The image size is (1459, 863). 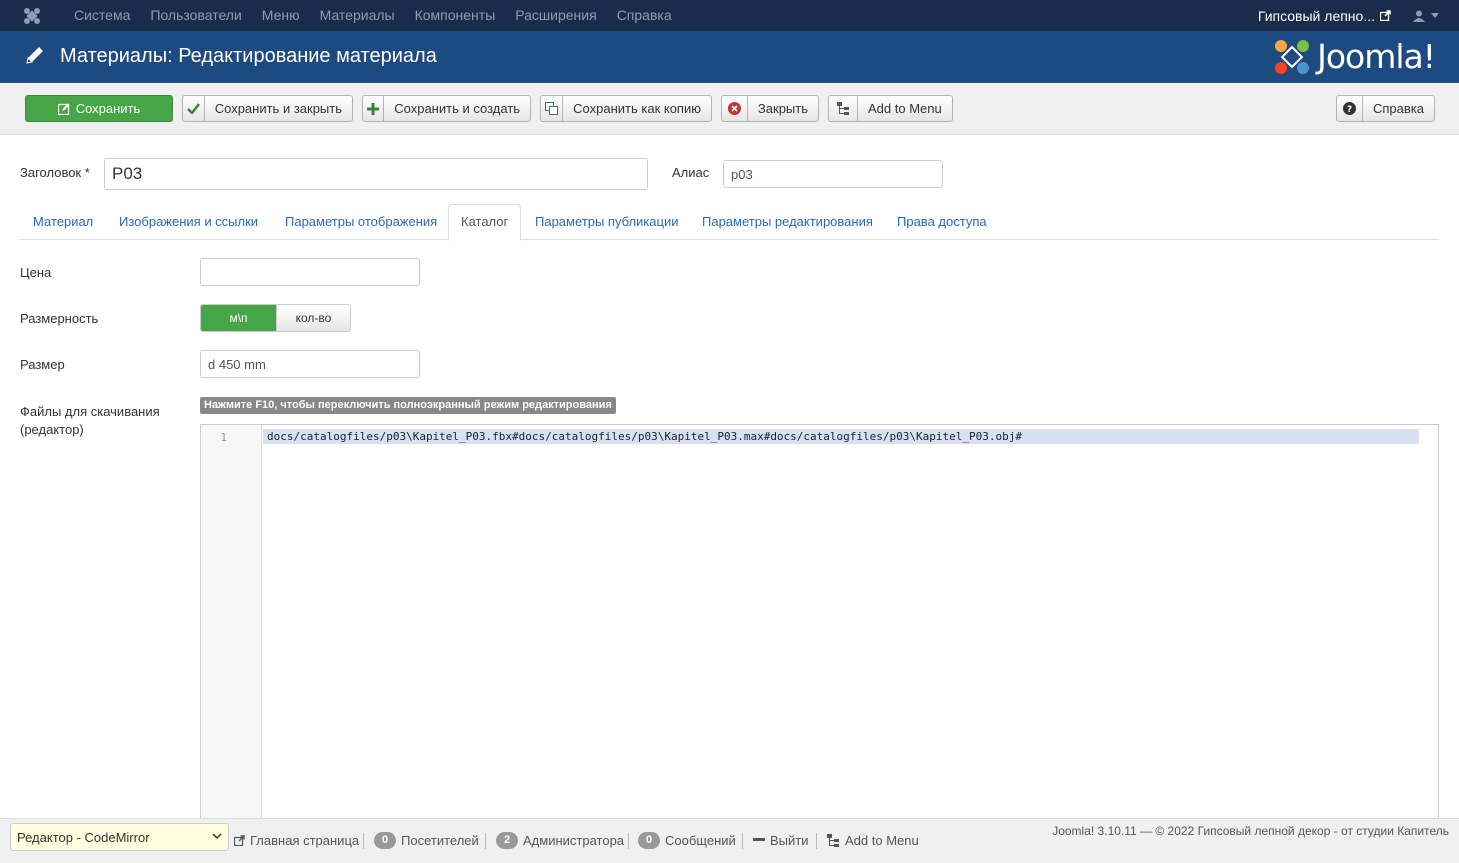 I want to click on visitors-status: 0 Посетителей, so click(x=426, y=840).